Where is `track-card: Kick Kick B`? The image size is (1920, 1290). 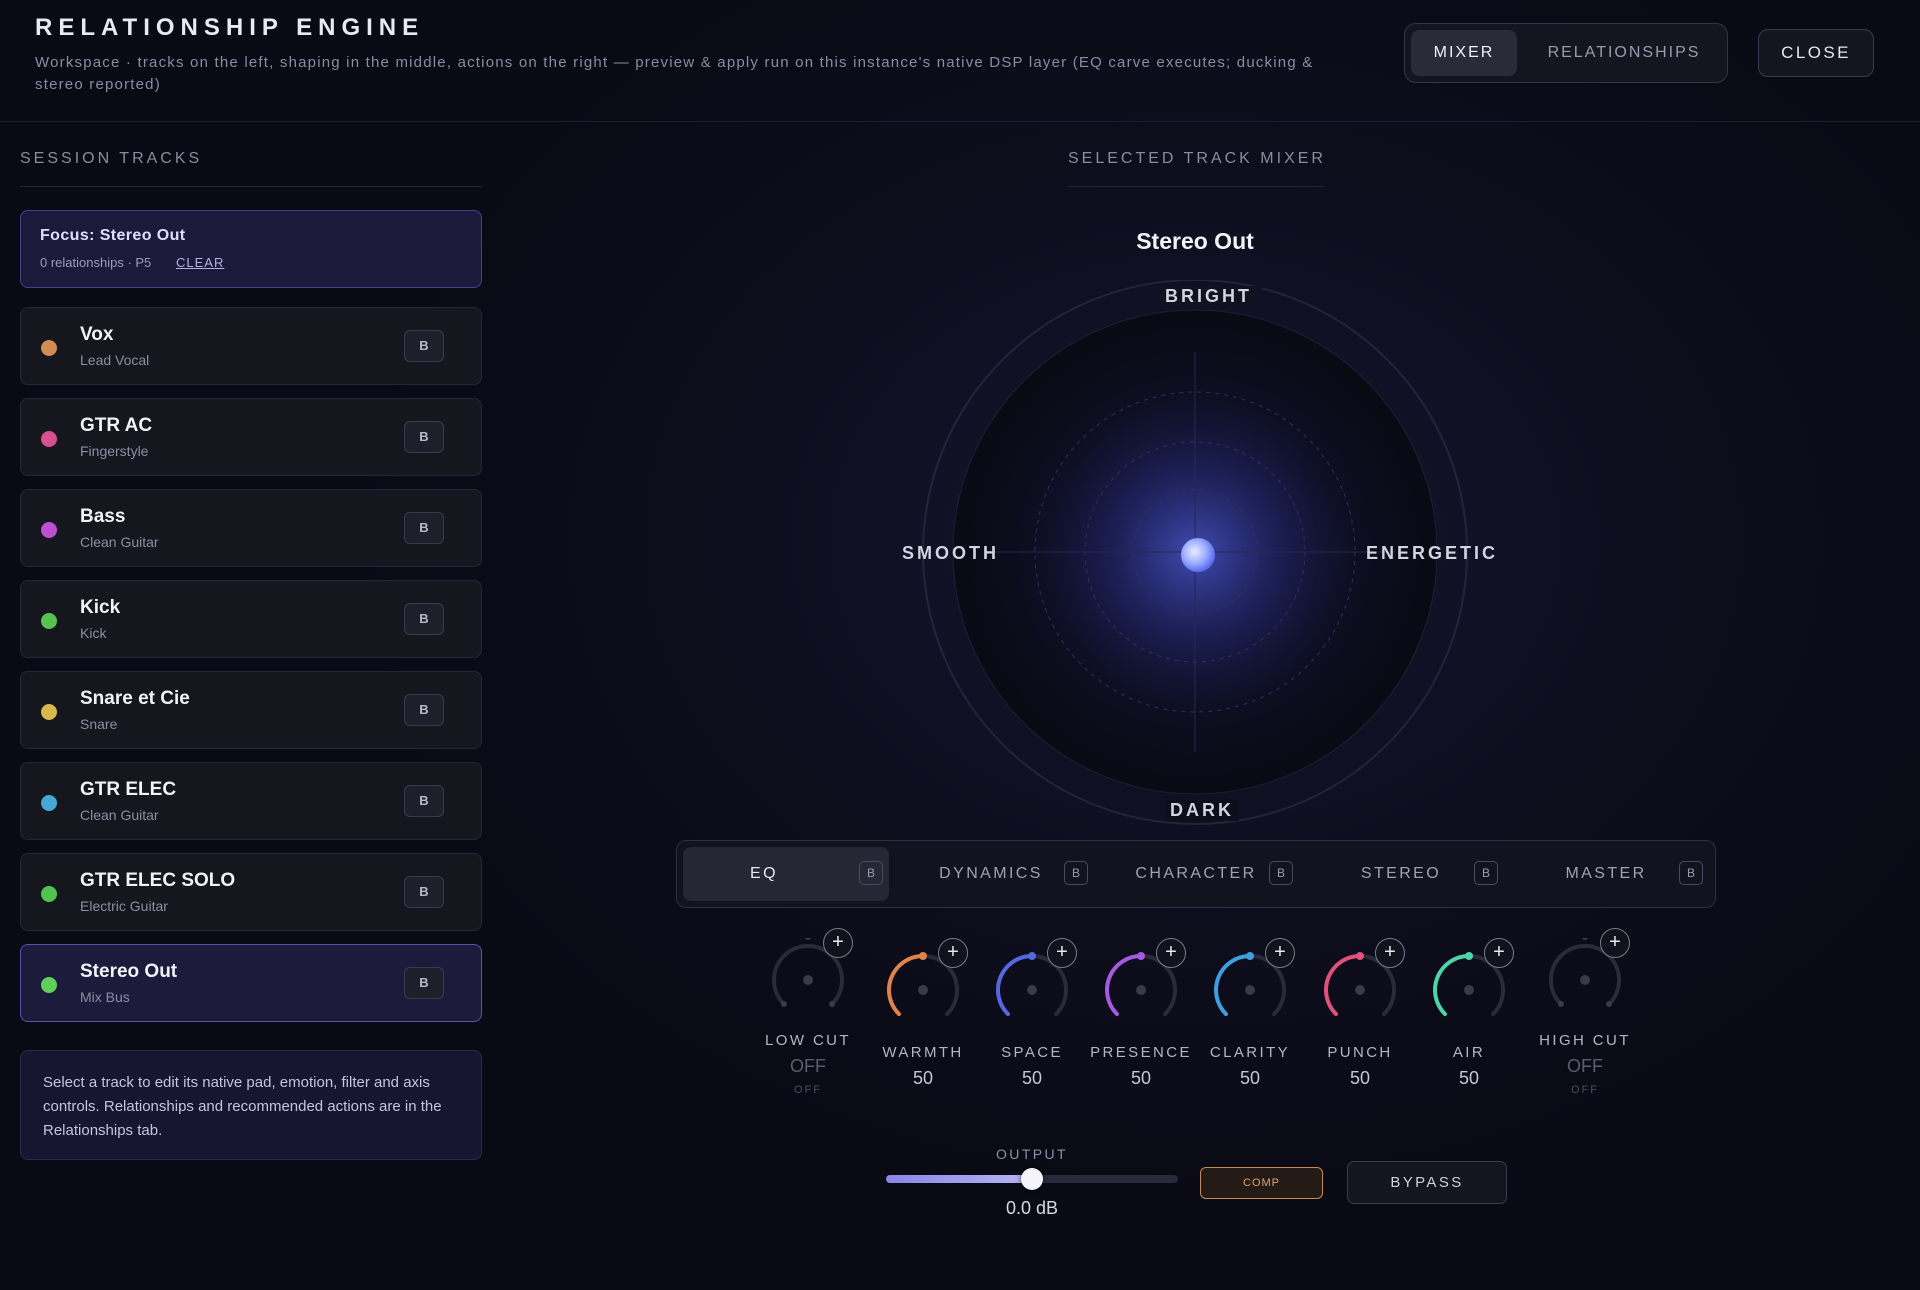
track-card: Kick Kick B is located at coordinates (251, 619).